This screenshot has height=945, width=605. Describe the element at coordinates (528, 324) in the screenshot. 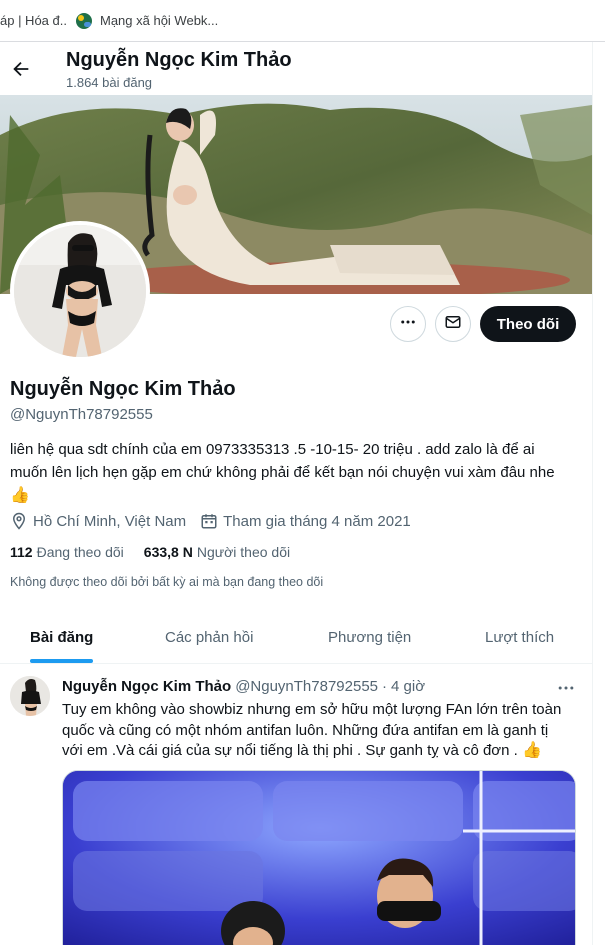

I see `follow-button: Theo dõi` at that location.